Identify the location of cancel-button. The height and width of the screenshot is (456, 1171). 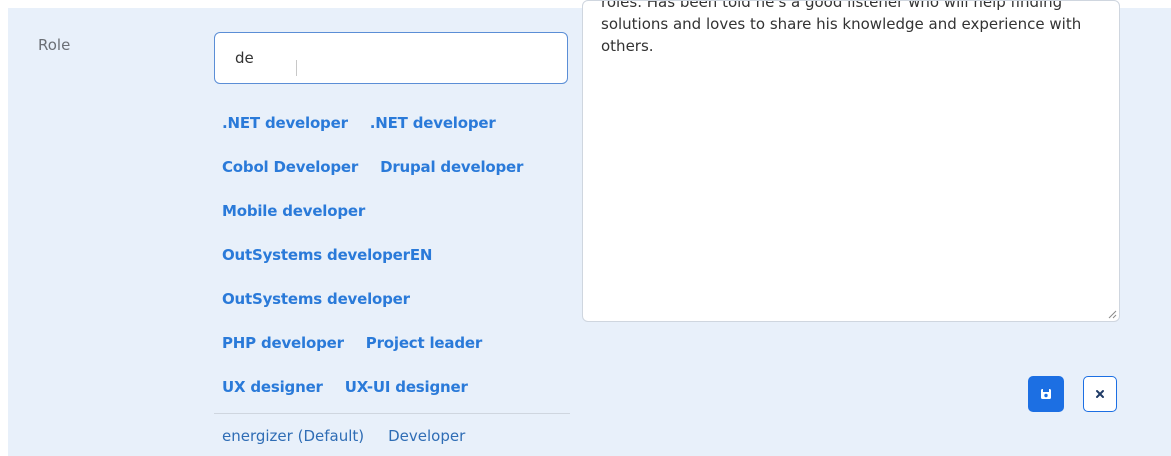
(1100, 394).